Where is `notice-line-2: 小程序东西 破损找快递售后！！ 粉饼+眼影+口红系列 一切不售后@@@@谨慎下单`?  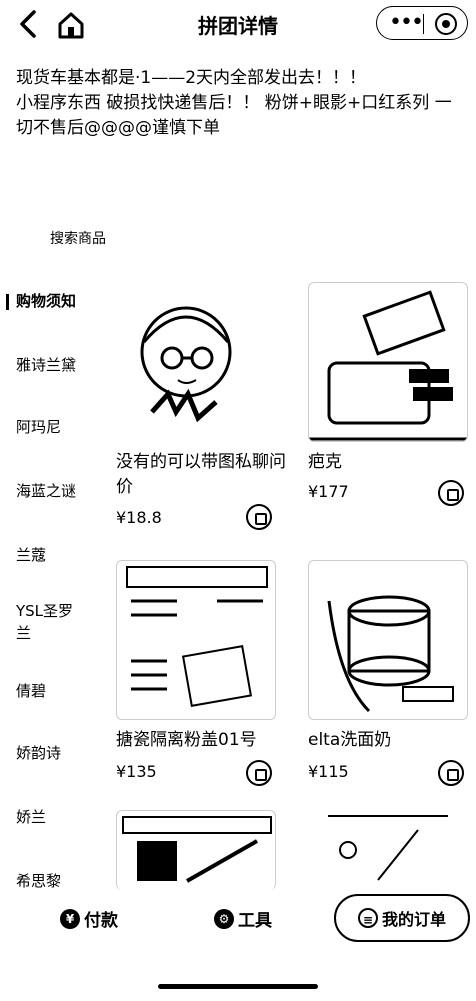 notice-line-2: 小程序东西 破损找快递售后！！ 粉饼+眼影+口红系列 一切不售后@@@@谨慎下单 is located at coordinates (234, 115).